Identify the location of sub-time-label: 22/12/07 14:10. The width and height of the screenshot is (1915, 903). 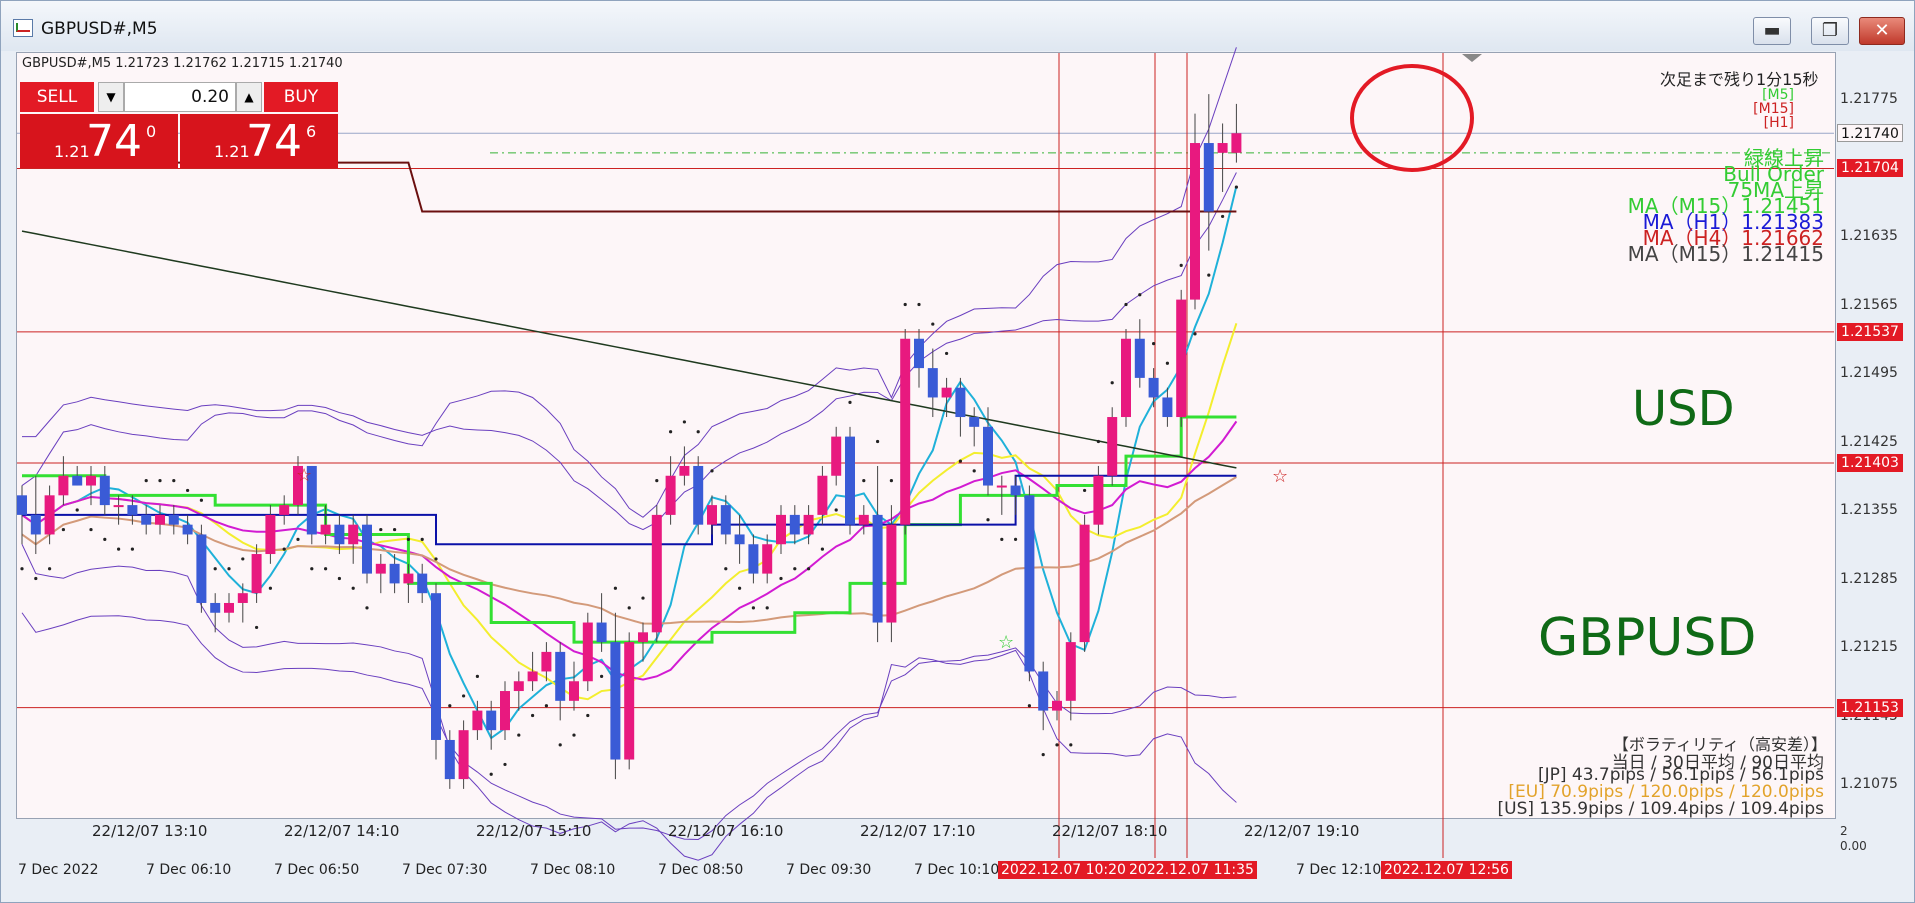
(342, 831).